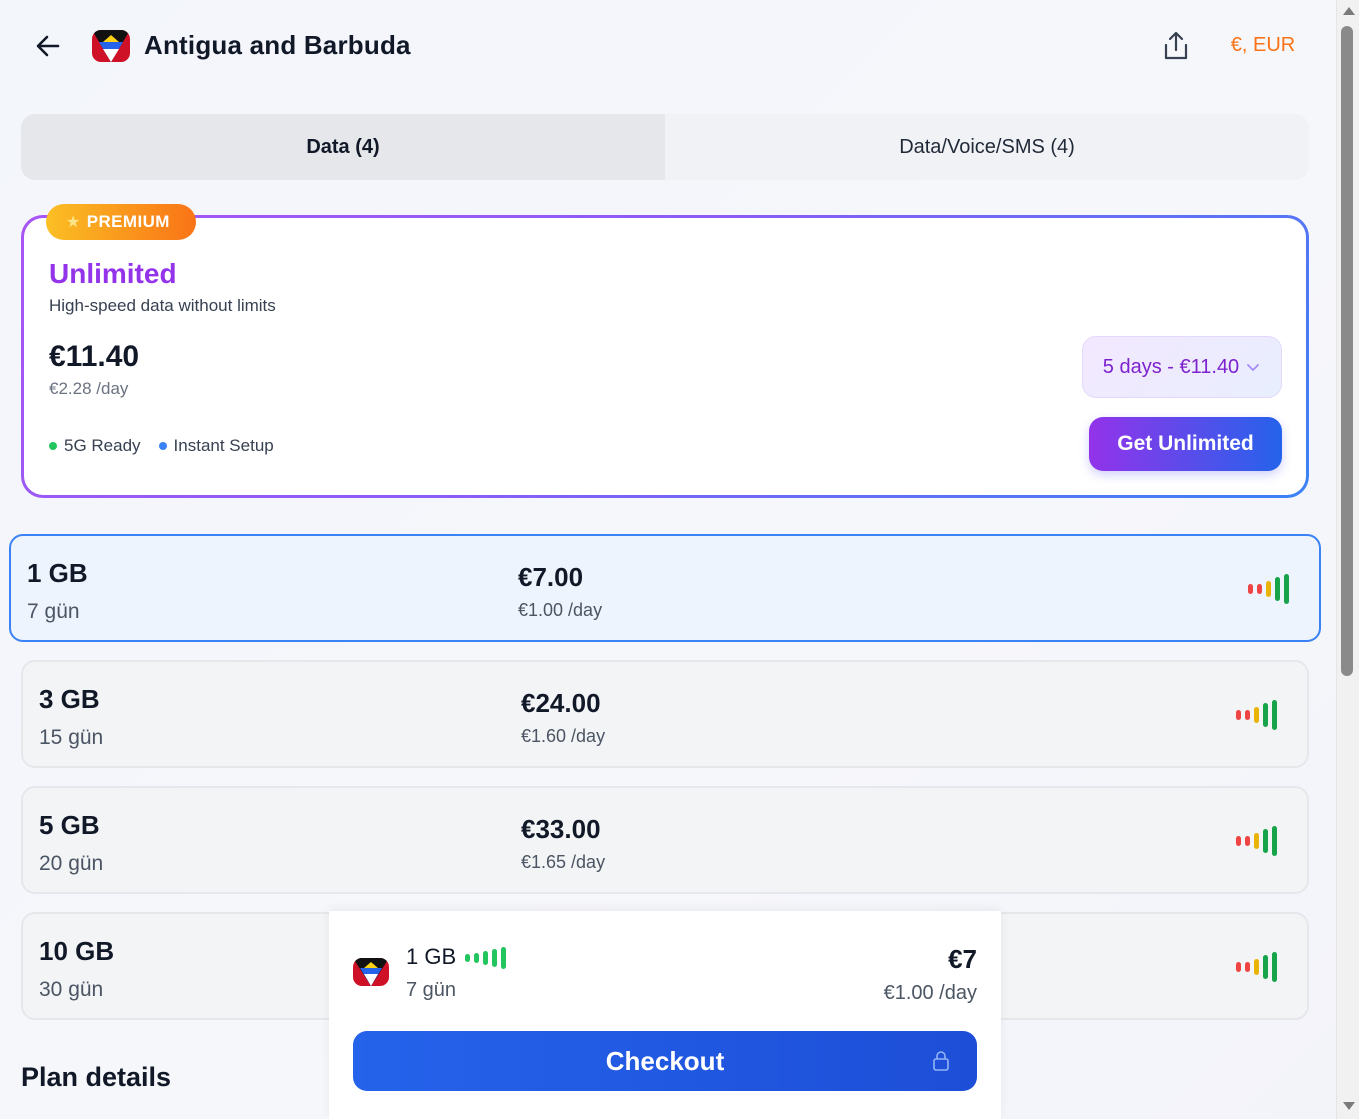  What do you see at coordinates (53, 611) in the screenshot?
I see `plan-days: 7 gün` at bounding box center [53, 611].